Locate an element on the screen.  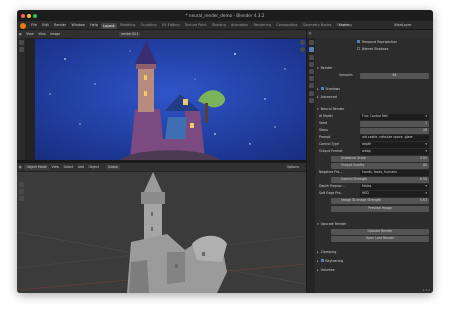
world-tab-icon is located at coordinates (311, 79).